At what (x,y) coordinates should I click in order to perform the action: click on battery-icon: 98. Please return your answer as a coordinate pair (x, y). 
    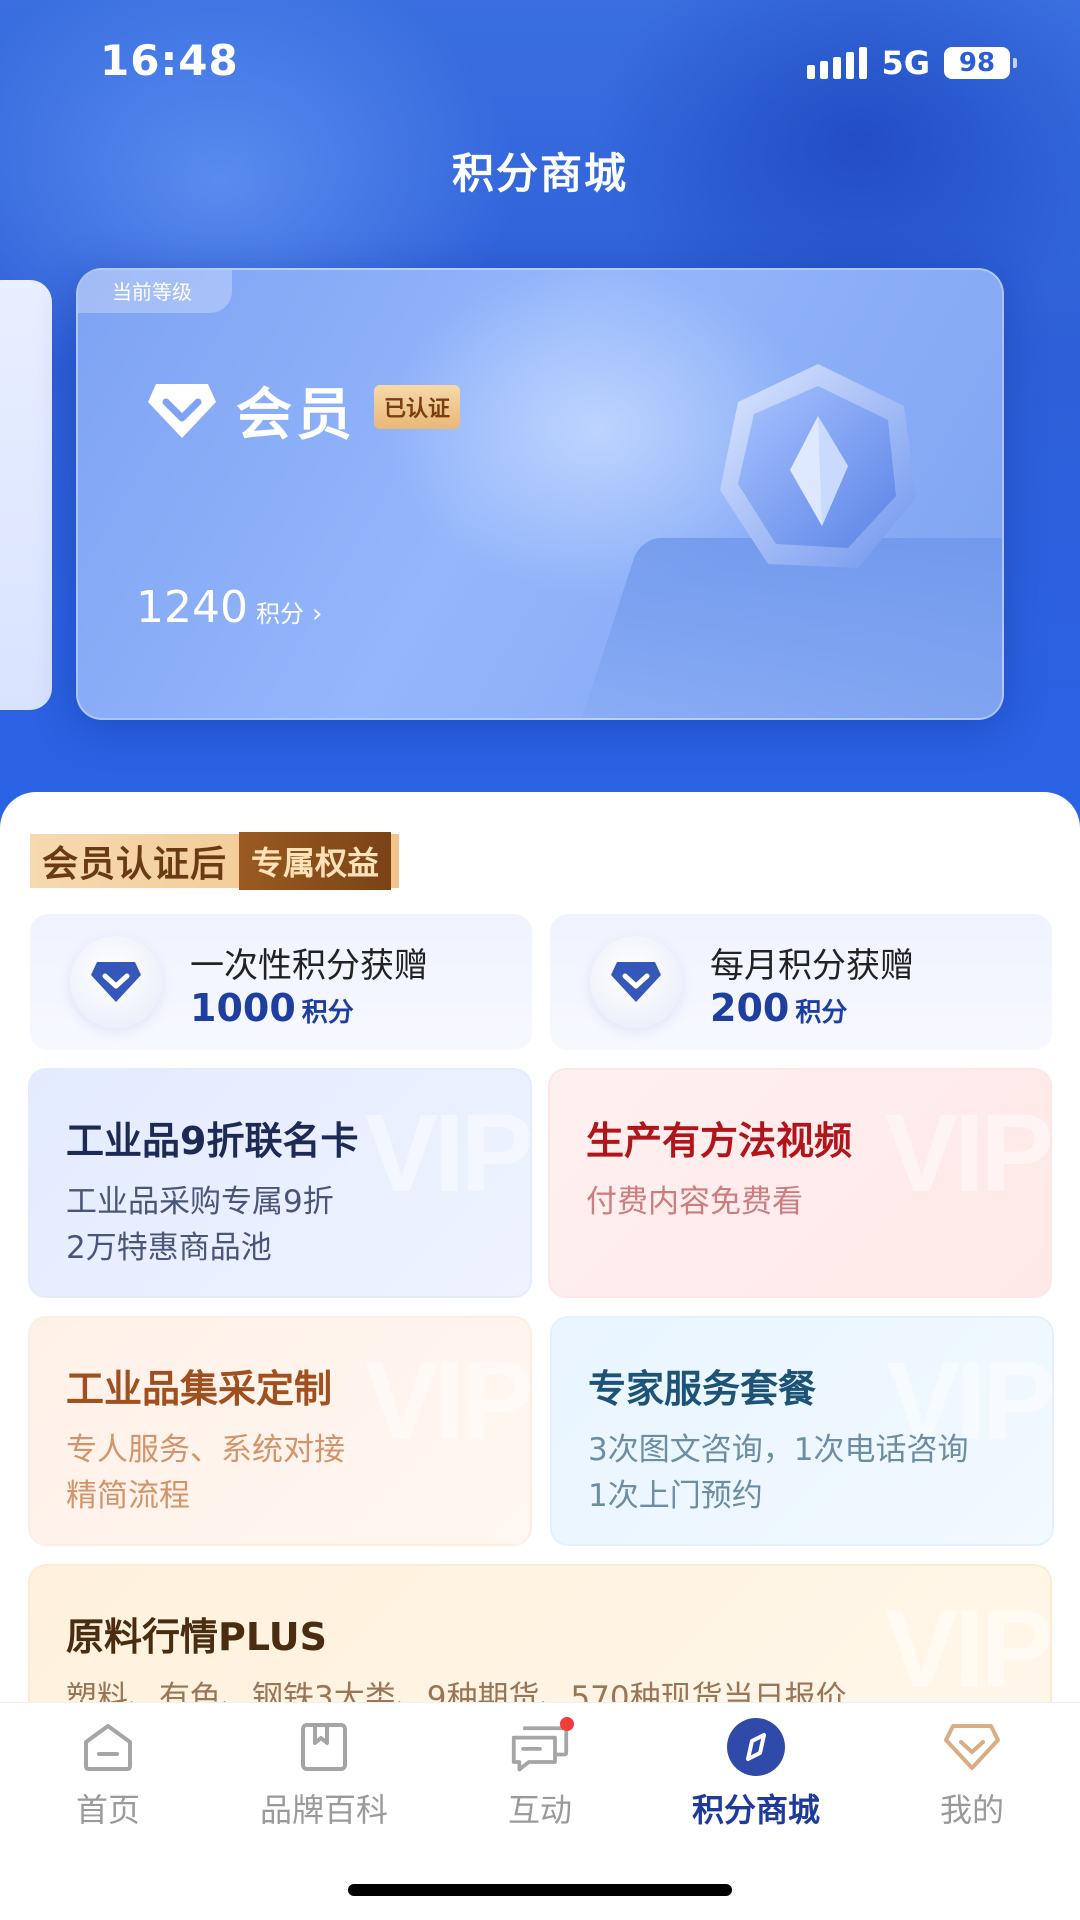
    Looking at the image, I should click on (980, 63).